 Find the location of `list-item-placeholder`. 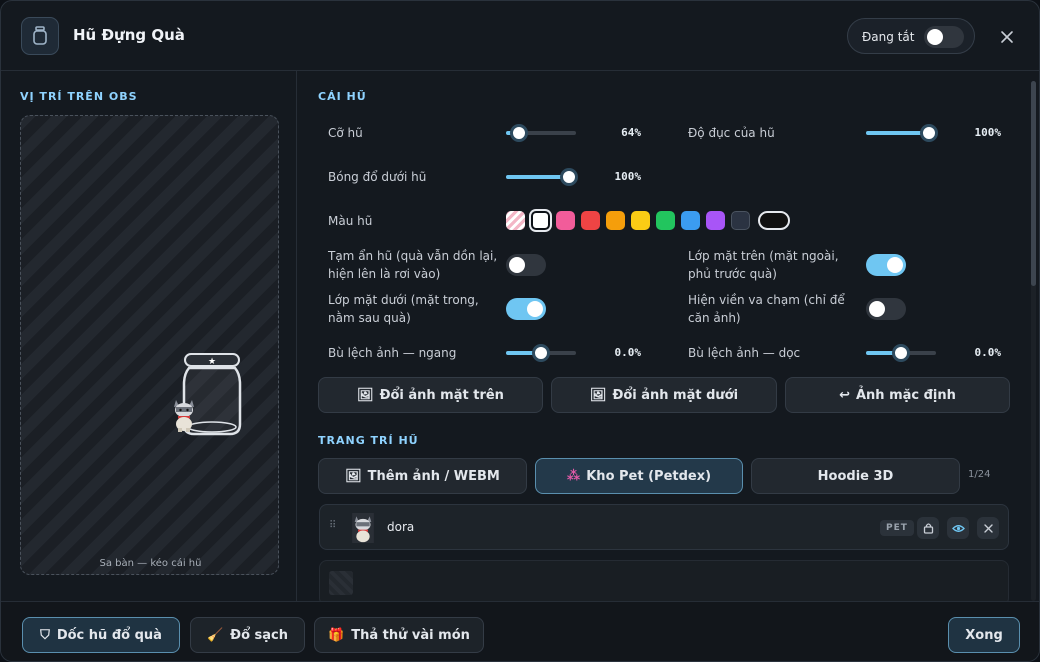

list-item-placeholder is located at coordinates (664, 580).